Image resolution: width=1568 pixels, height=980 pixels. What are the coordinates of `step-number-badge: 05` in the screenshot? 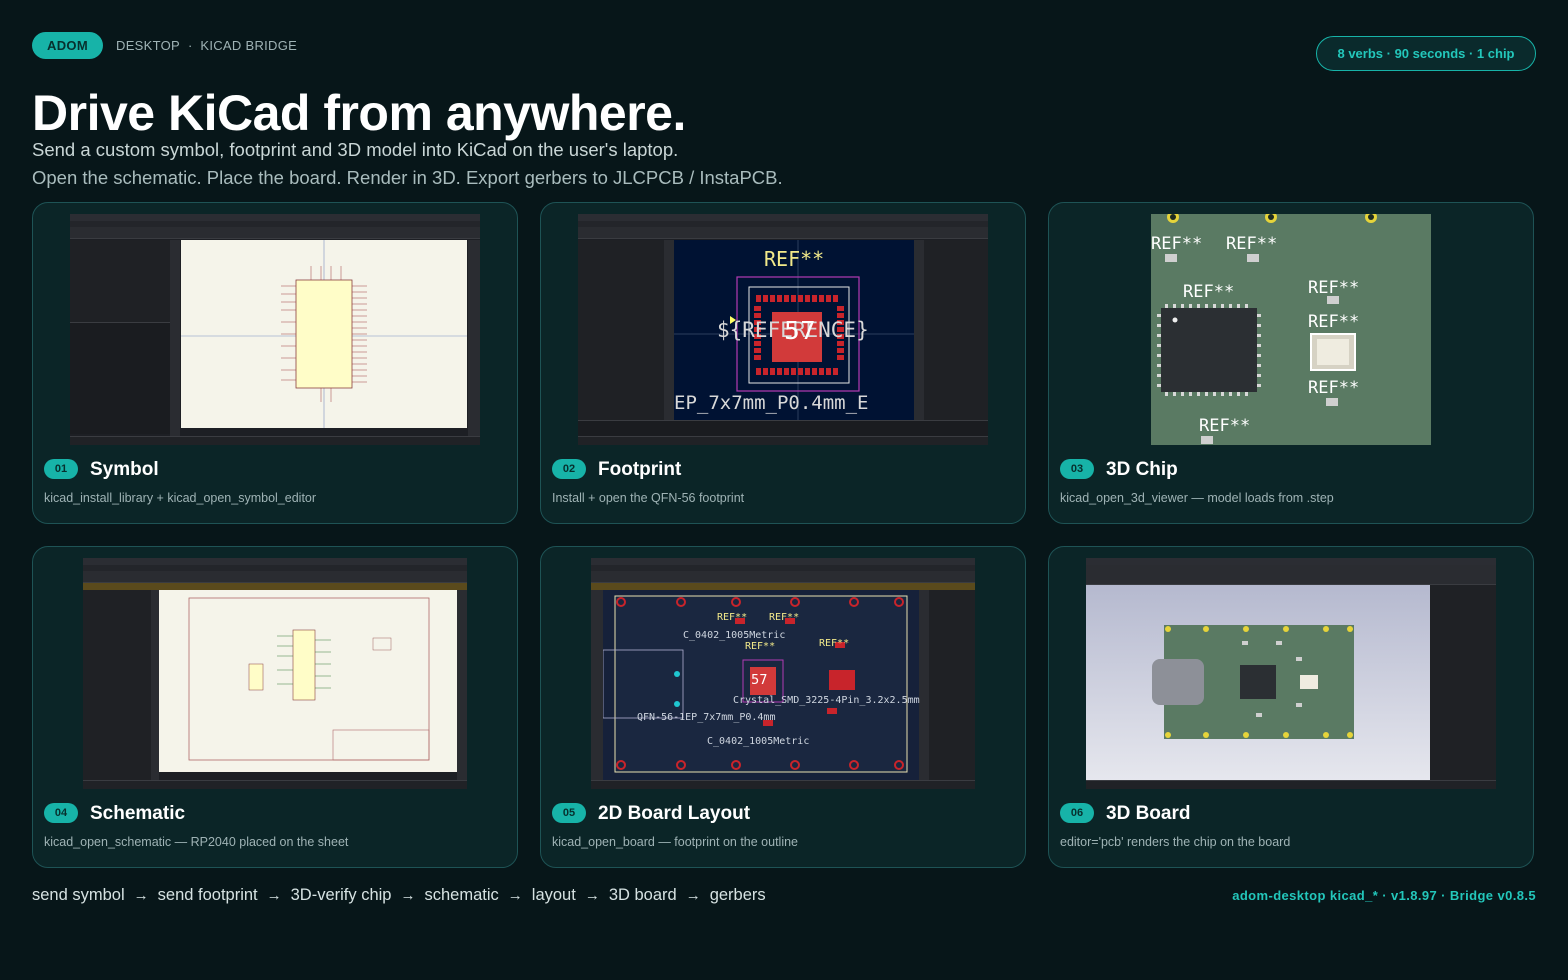 It's located at (569, 813).